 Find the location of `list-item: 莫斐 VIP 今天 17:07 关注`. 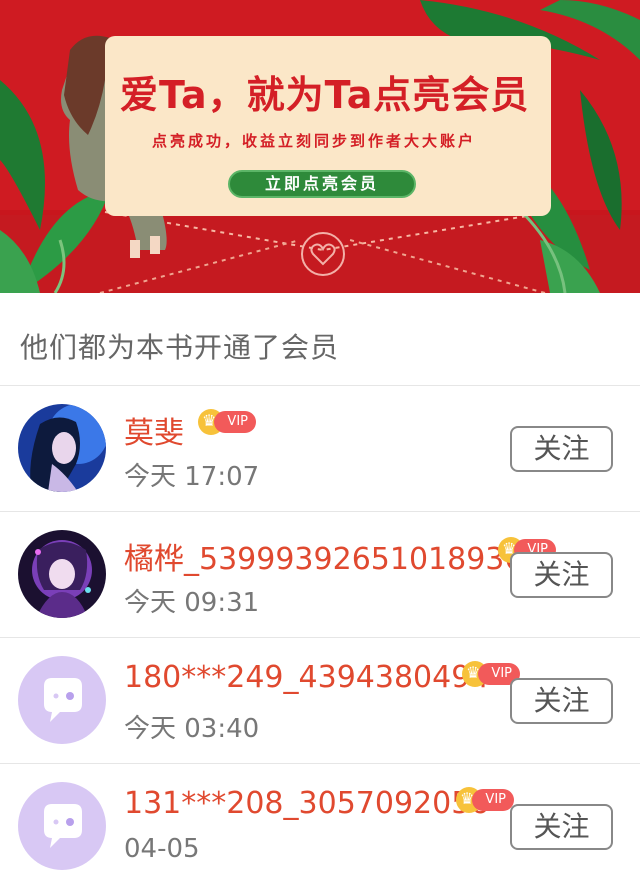

list-item: 莫斐 VIP 今天 17:07 关注 is located at coordinates (320, 448).